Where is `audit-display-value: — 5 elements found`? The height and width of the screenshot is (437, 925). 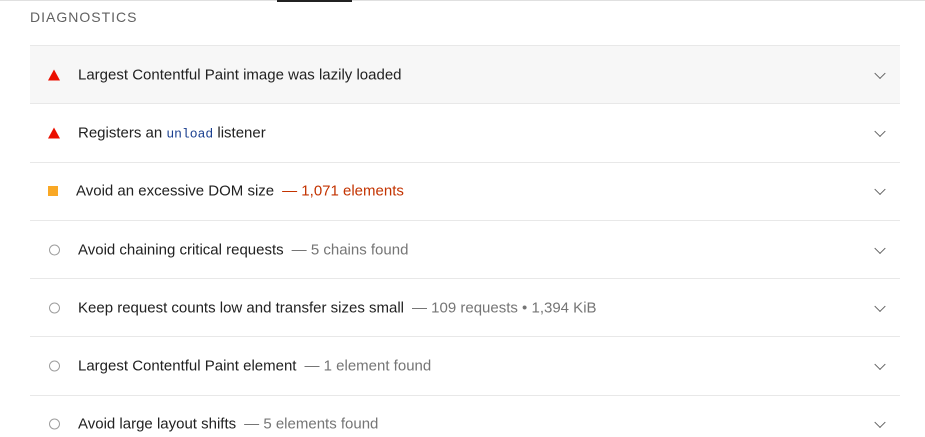
audit-display-value: — 5 elements found is located at coordinates (311, 424).